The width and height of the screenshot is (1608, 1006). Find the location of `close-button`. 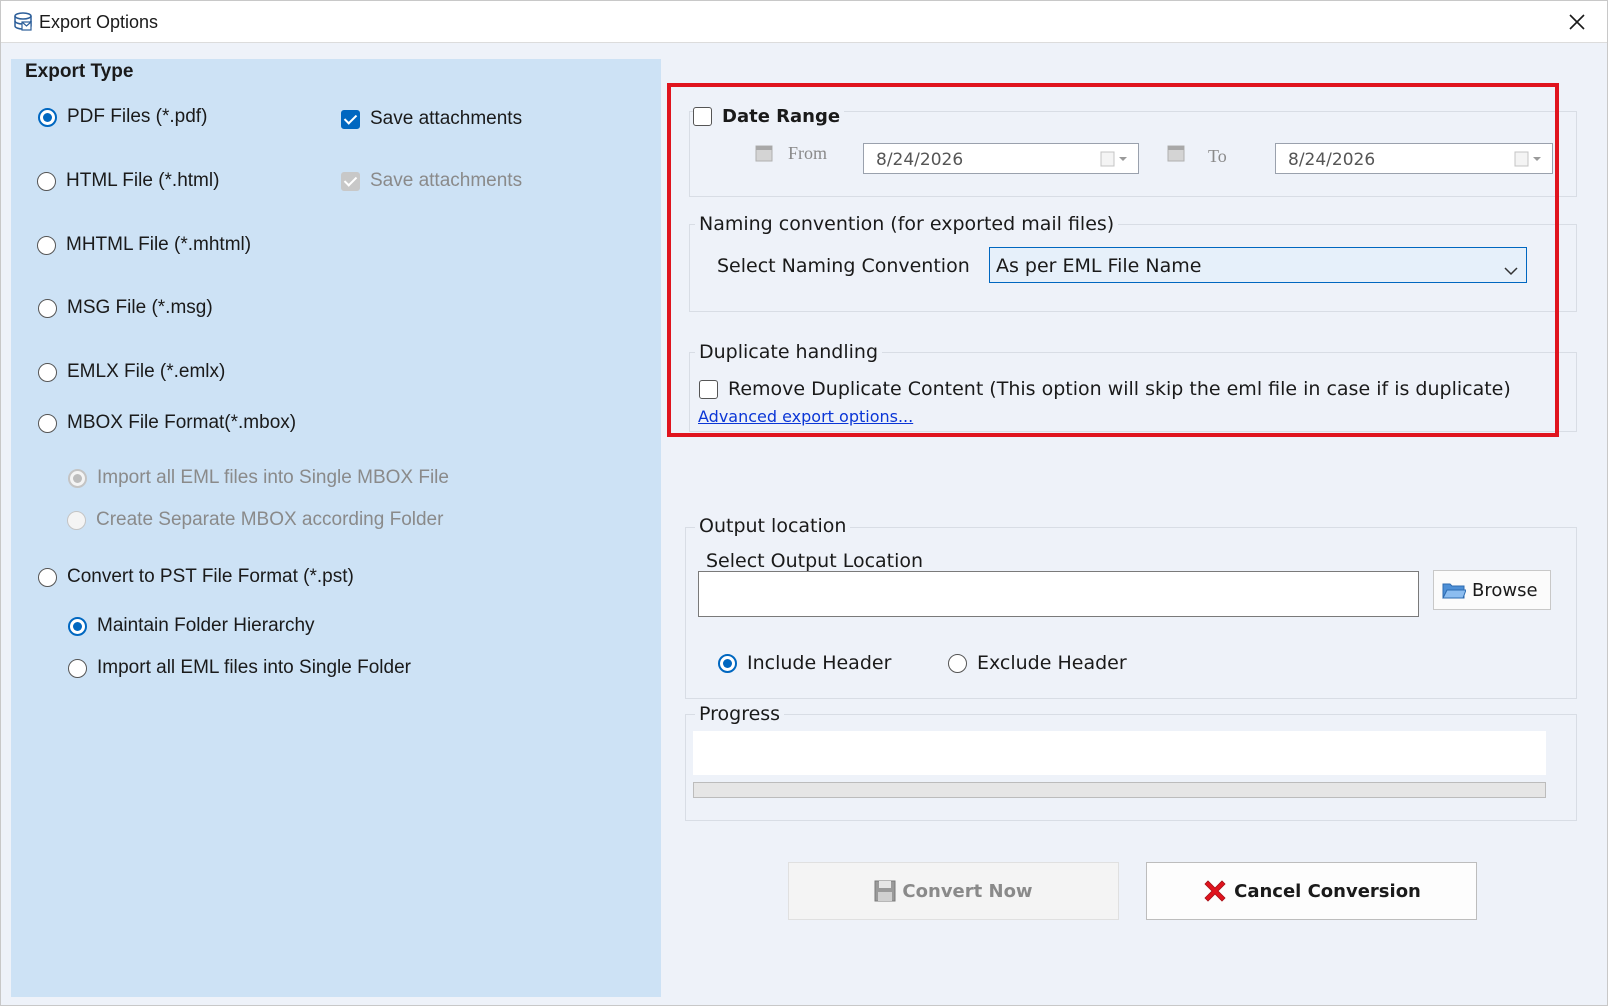

close-button is located at coordinates (1577, 22).